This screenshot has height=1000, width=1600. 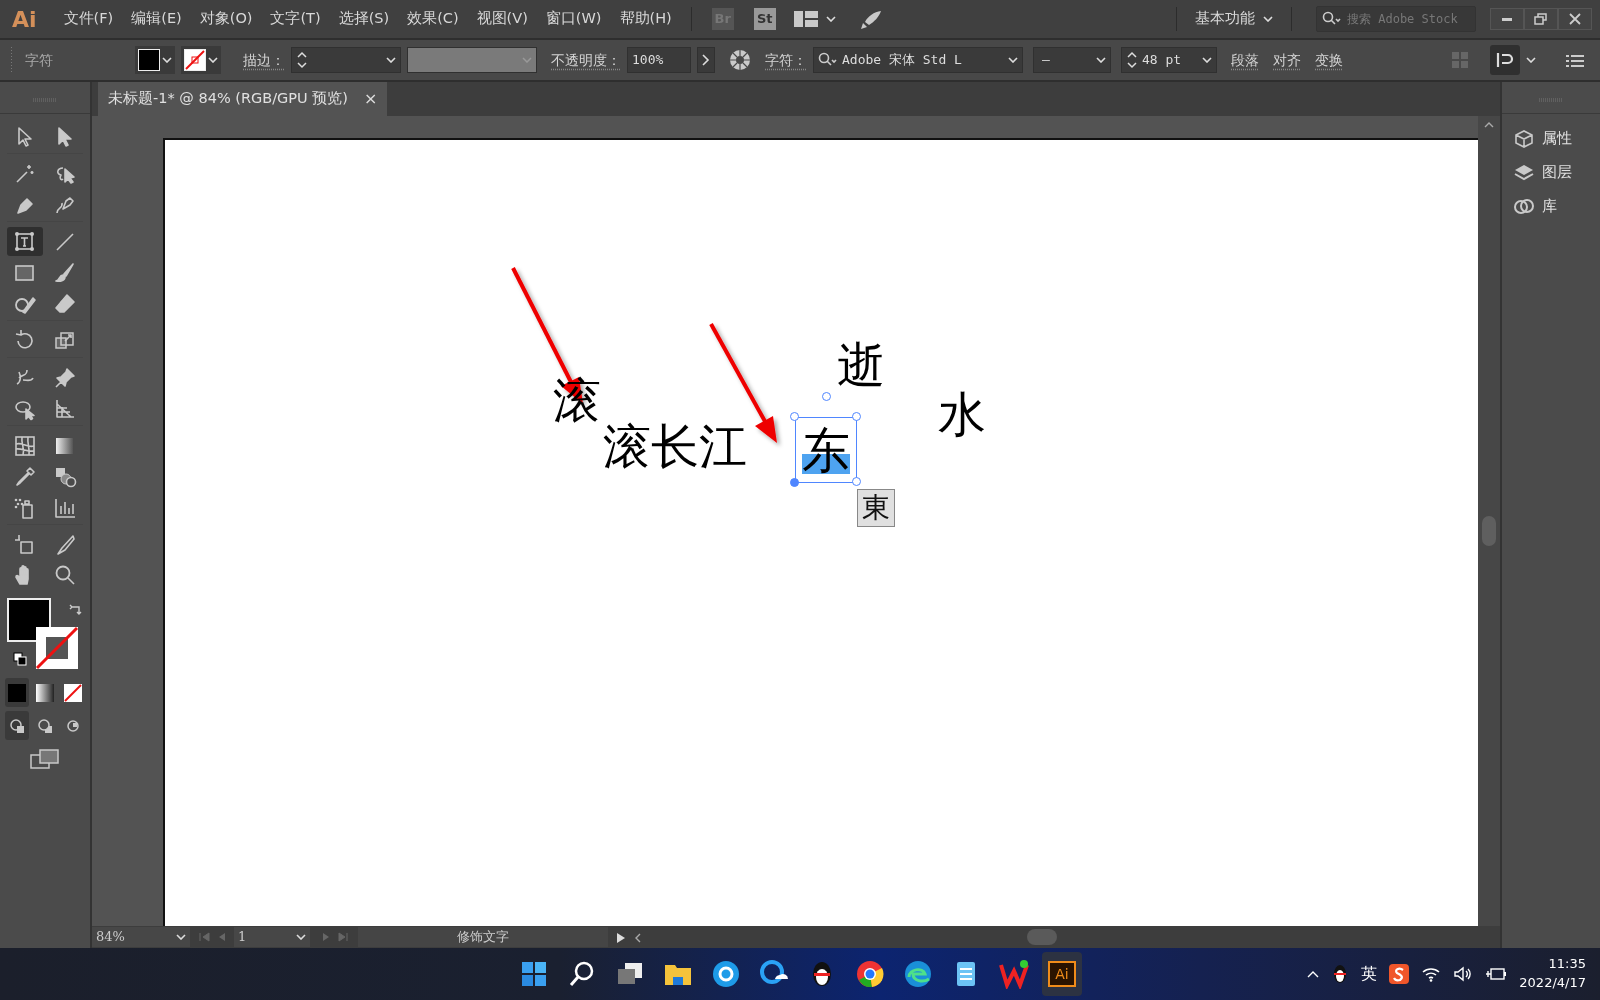 I want to click on document-tab: 未标题-1* @ 84% (RGB/GPU 预览) ×, so click(x=243, y=99).